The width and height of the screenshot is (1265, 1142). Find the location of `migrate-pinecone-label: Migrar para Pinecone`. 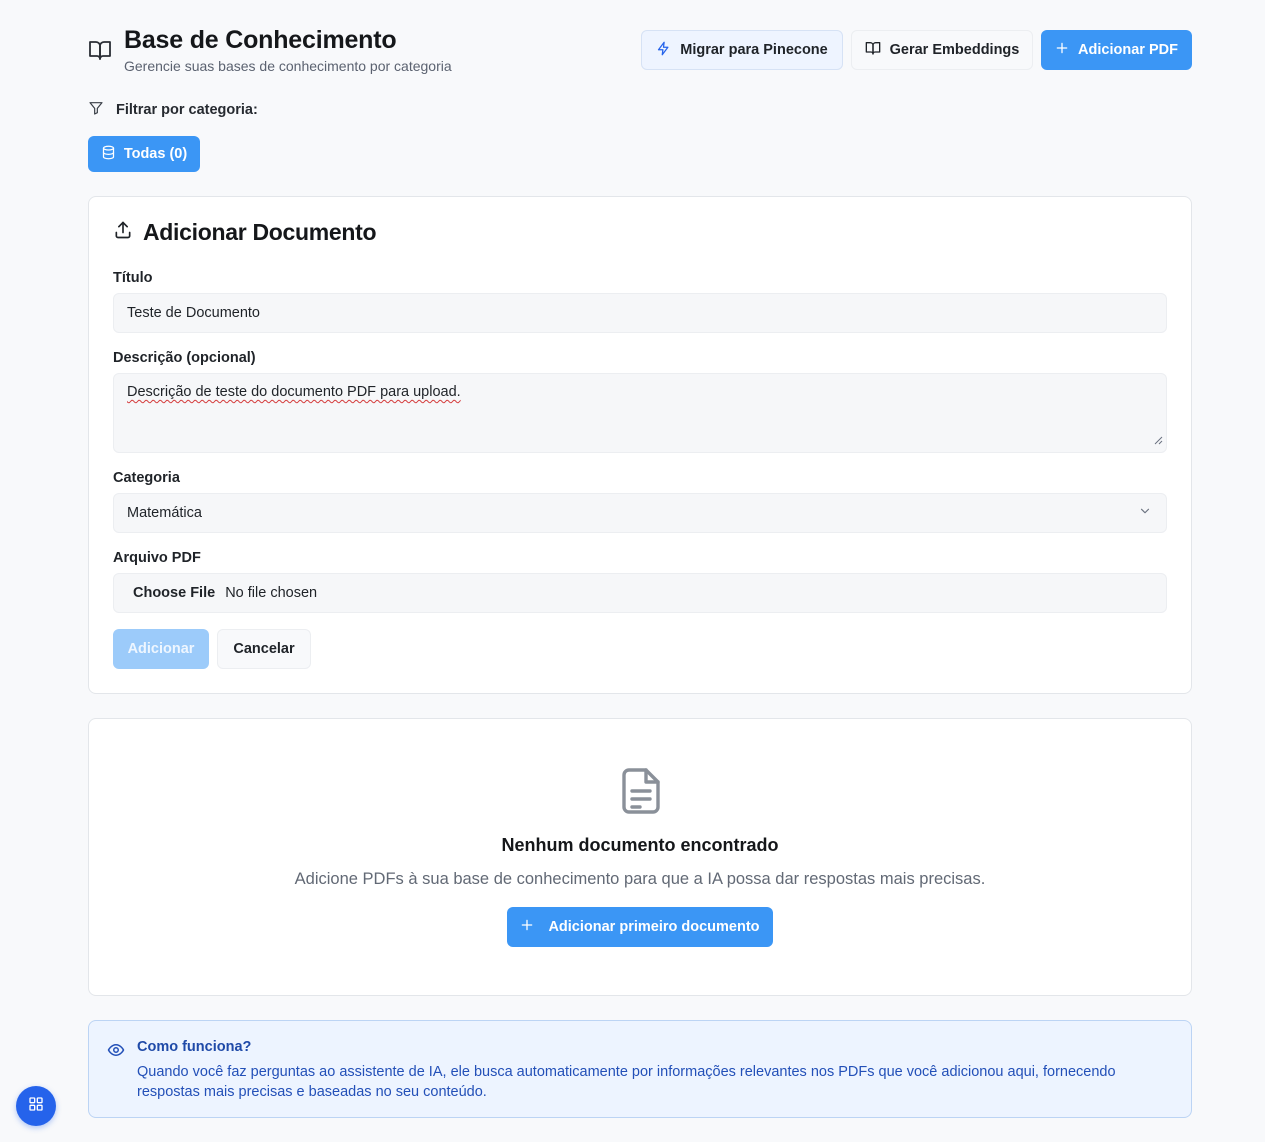

migrate-pinecone-label: Migrar para Pinecone is located at coordinates (754, 50).